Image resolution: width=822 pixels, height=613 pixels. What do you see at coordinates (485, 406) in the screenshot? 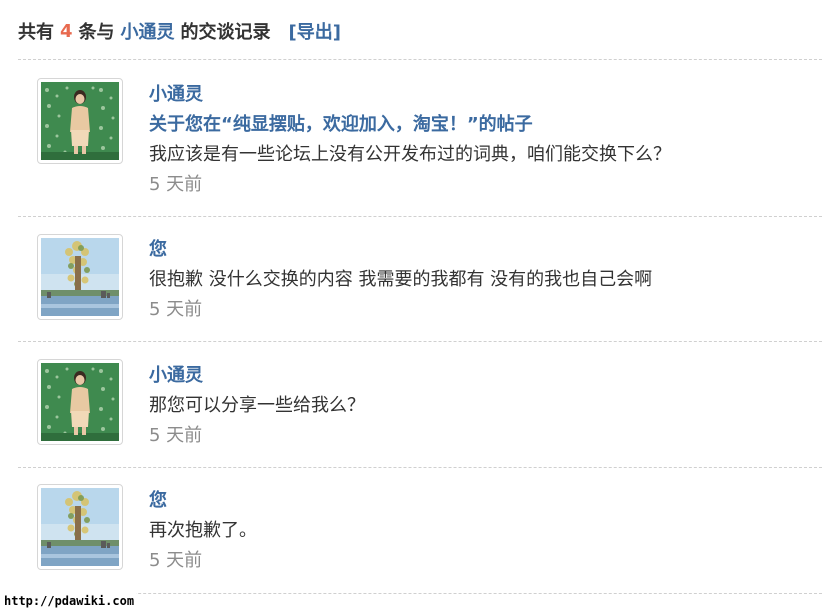
I see `message-content: 小通灵 那您可以分享一些给我么？ 5 天前` at bounding box center [485, 406].